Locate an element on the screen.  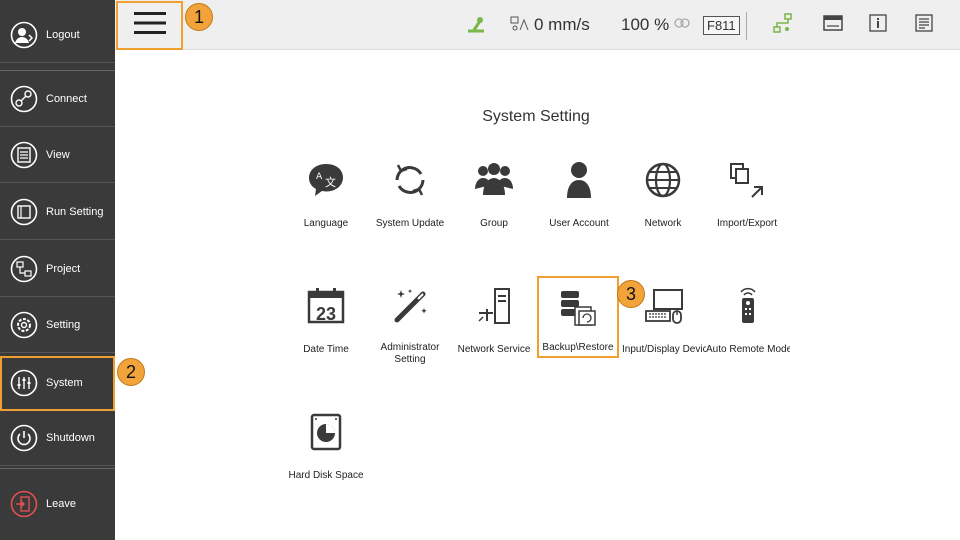
svg-text: 文 is located at coordinates (330, 182).